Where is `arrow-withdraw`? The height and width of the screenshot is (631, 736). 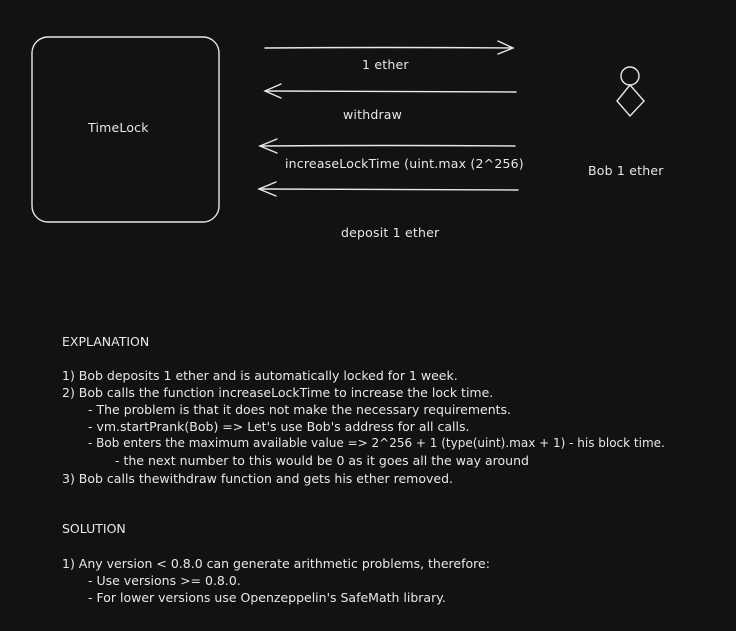 arrow-withdraw is located at coordinates (390, 91).